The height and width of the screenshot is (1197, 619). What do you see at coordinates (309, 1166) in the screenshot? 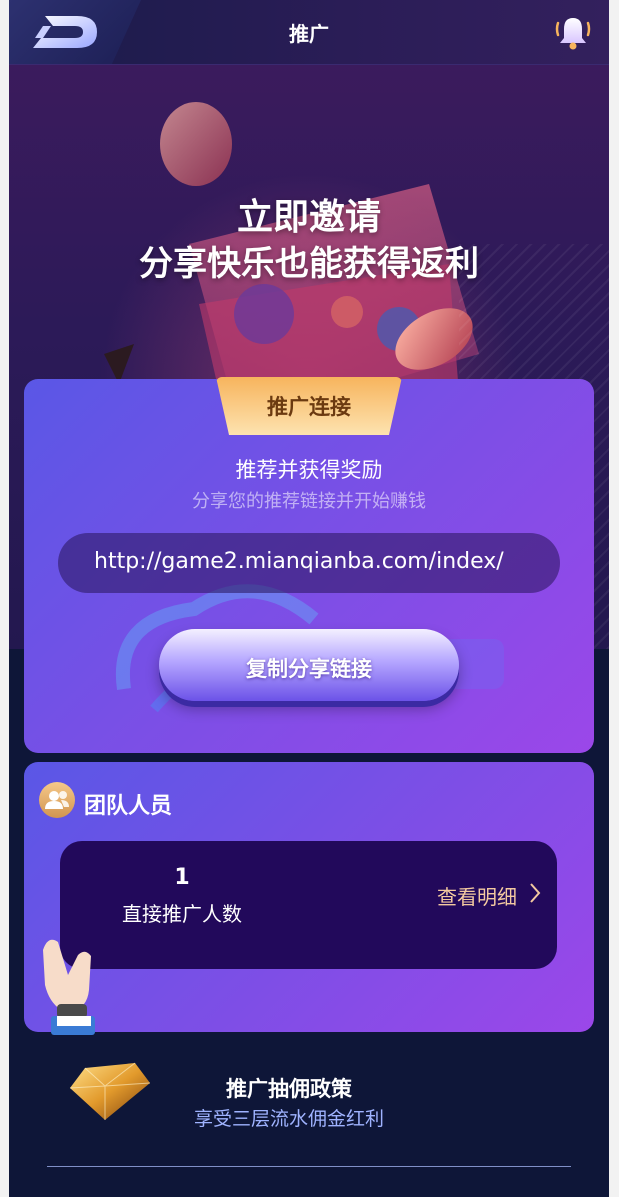
I see `divider` at bounding box center [309, 1166].